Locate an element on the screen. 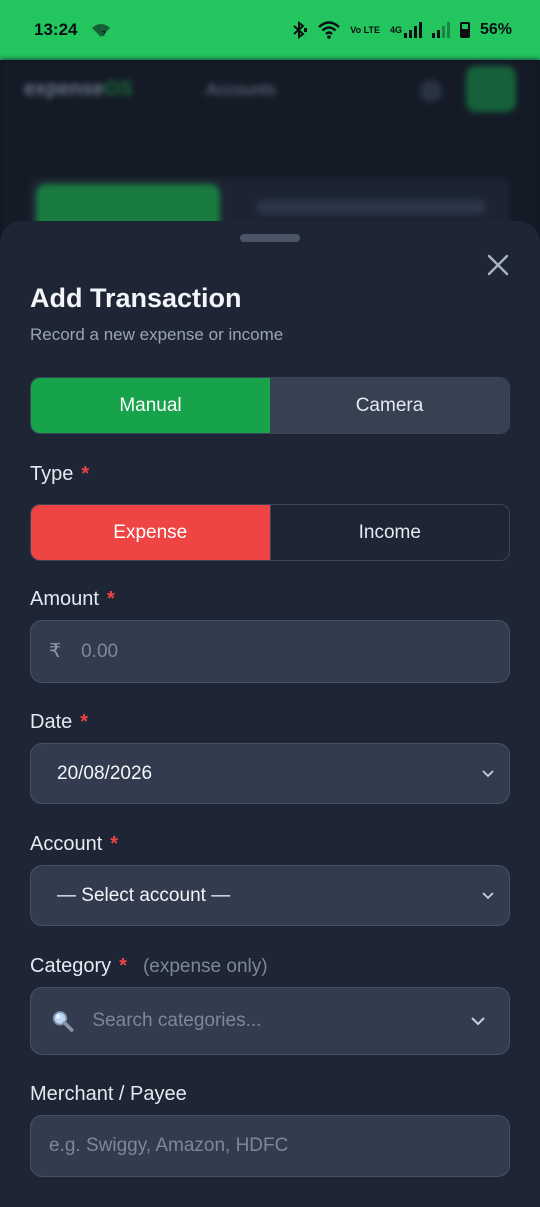  date-label: Date * is located at coordinates (59, 722).